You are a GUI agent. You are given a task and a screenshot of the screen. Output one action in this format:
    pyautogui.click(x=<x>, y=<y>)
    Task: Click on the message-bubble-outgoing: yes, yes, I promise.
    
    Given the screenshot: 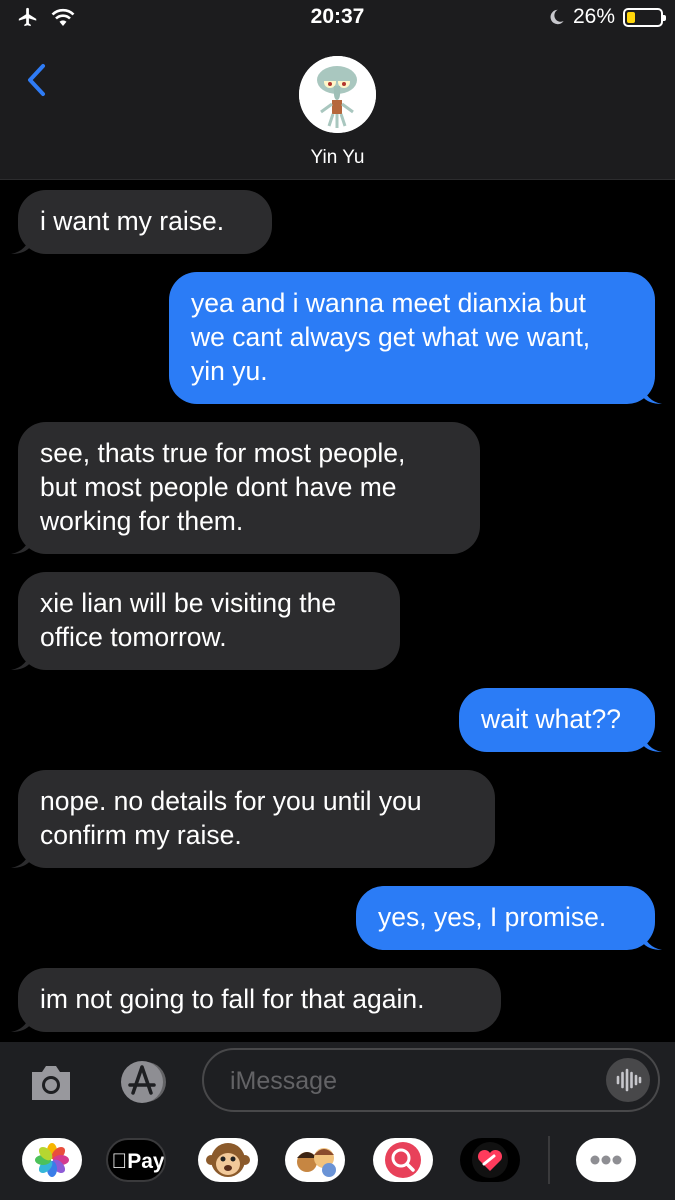 What is the action you would take?
    pyautogui.click(x=509, y=918)
    